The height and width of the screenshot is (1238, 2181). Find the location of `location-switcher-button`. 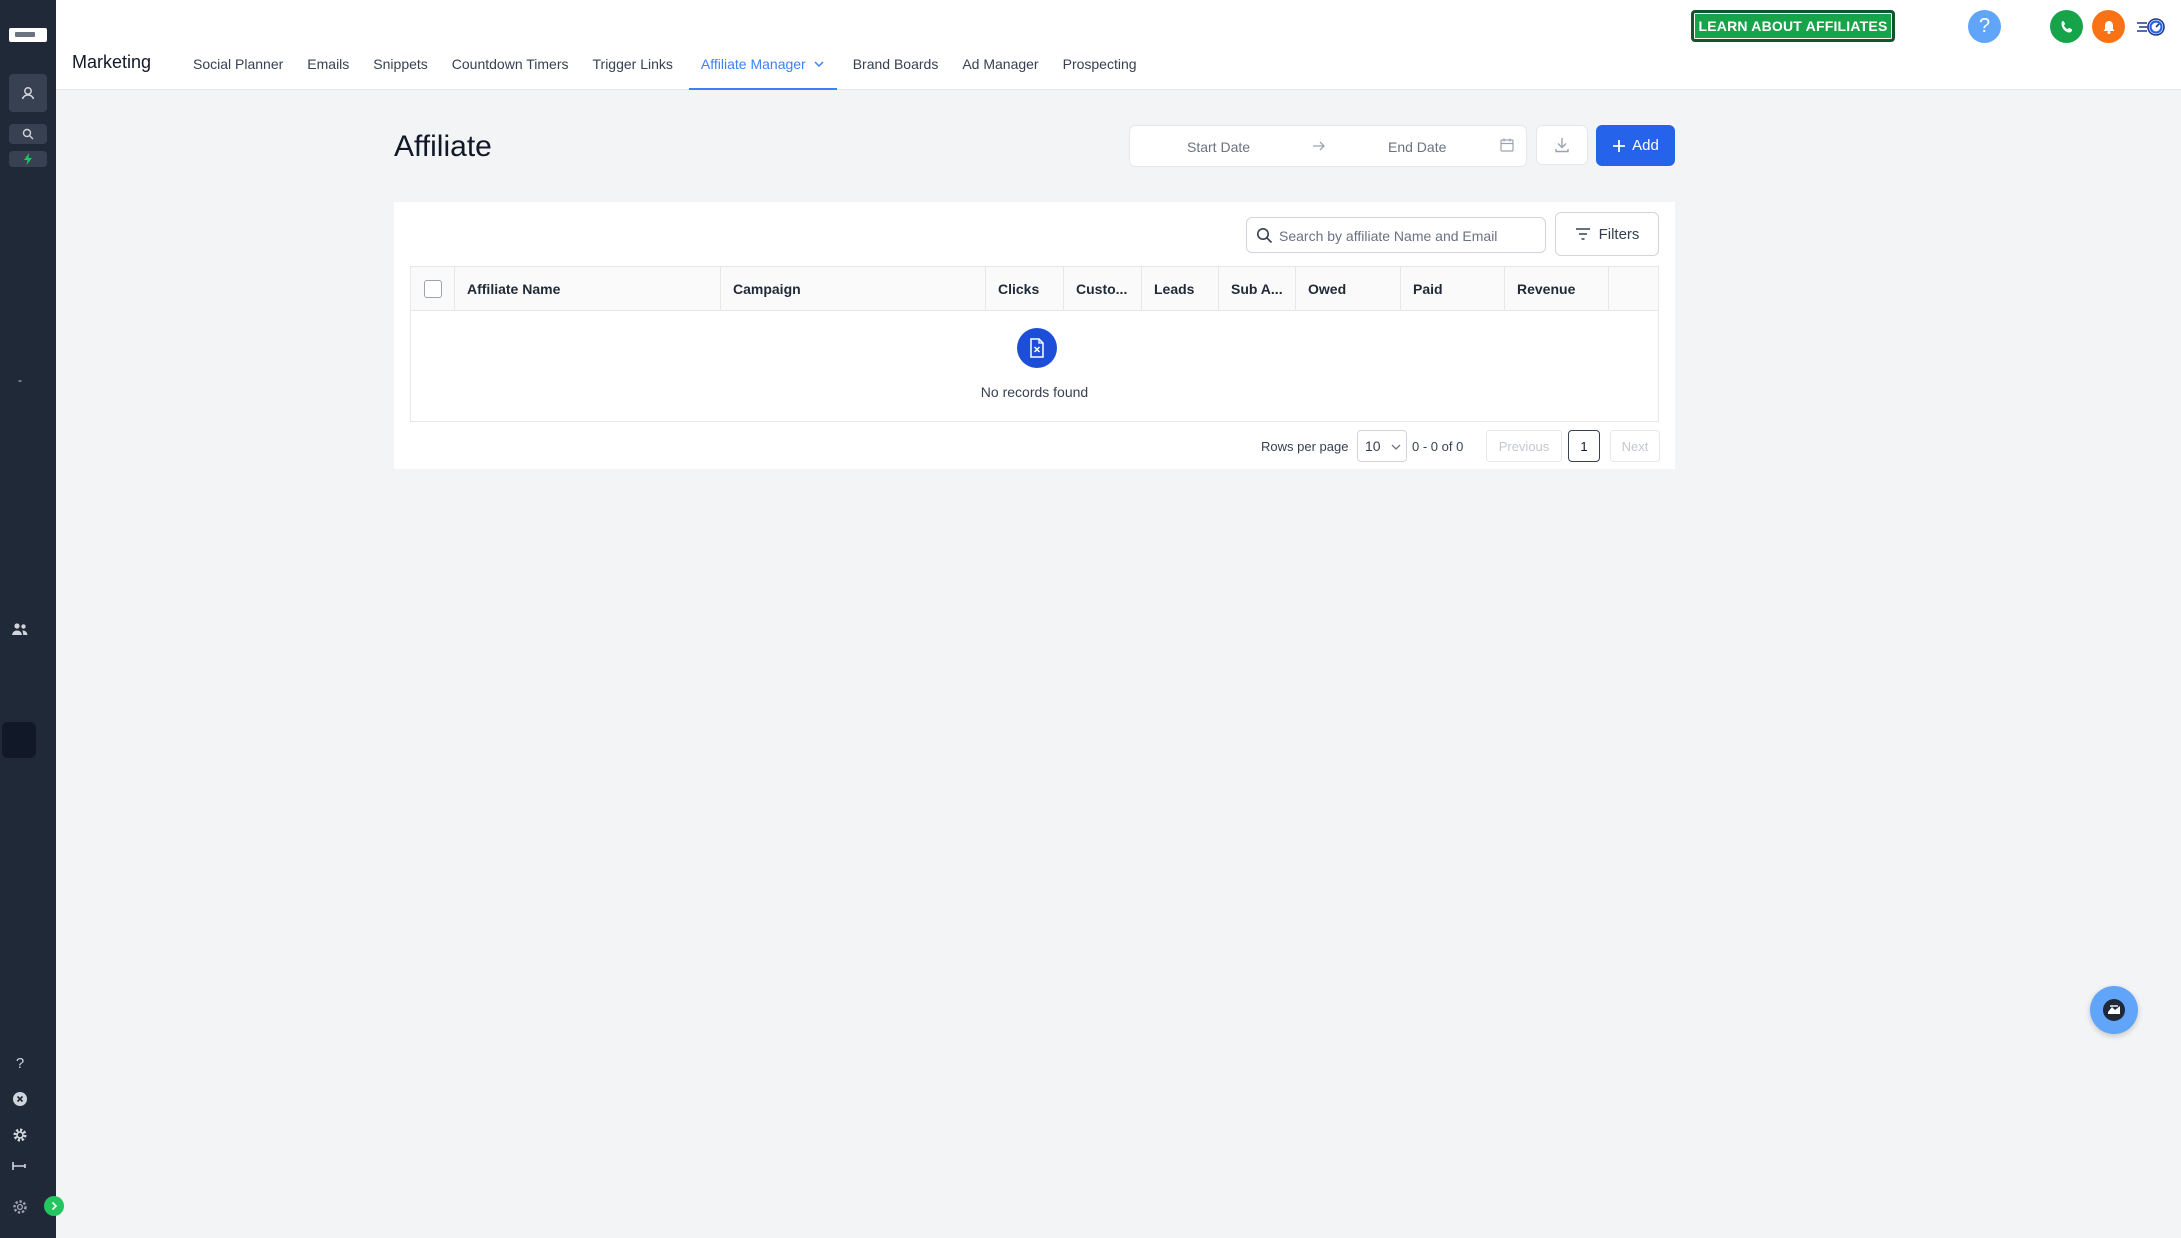

location-switcher-button is located at coordinates (28, 93).